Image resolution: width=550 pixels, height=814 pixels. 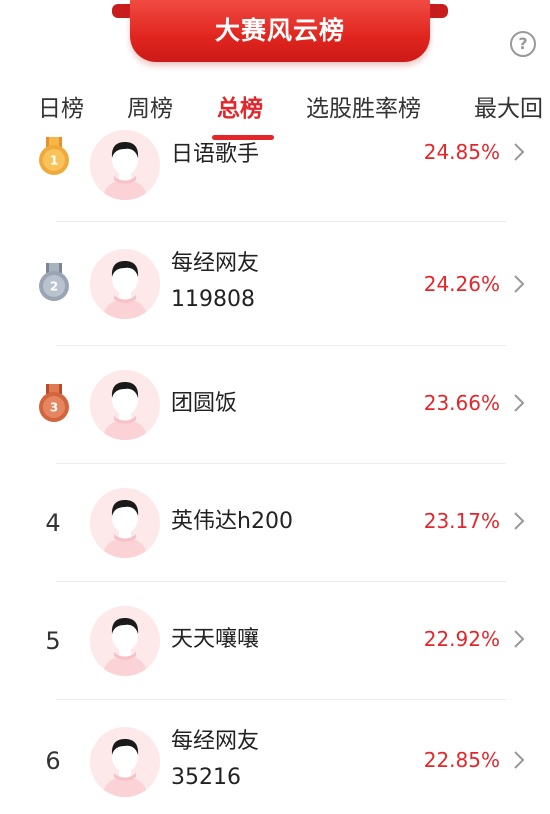 What do you see at coordinates (215, 639) in the screenshot?
I see `user-name: 天天嚷嚷` at bounding box center [215, 639].